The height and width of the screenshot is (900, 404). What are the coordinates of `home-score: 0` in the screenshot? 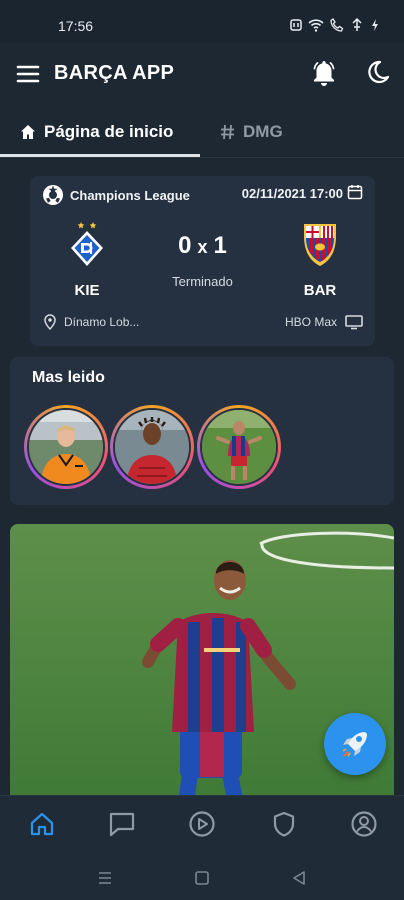 It's located at (185, 245).